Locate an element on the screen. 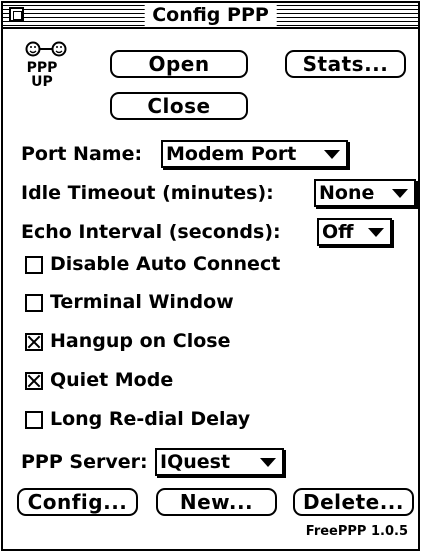 The image size is (424, 555). version-label: FreePPP 1.0.5 is located at coordinates (356, 531).